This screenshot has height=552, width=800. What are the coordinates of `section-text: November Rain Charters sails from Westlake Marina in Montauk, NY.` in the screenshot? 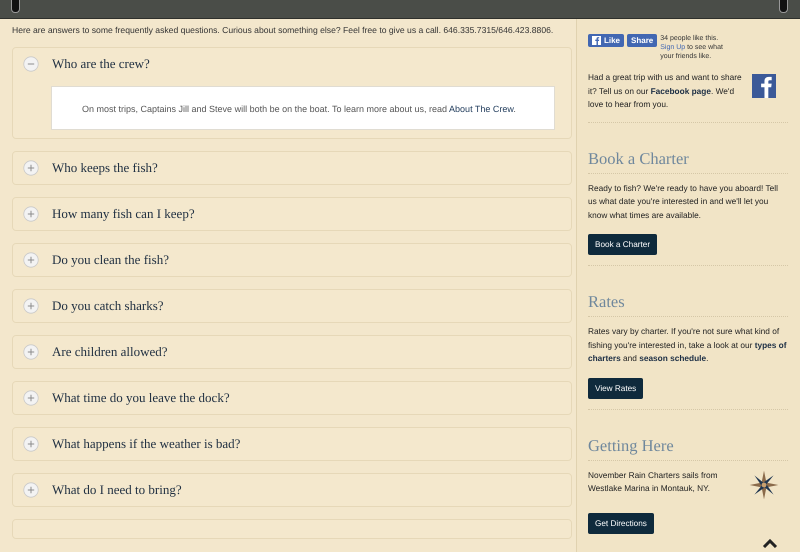 It's located at (653, 481).